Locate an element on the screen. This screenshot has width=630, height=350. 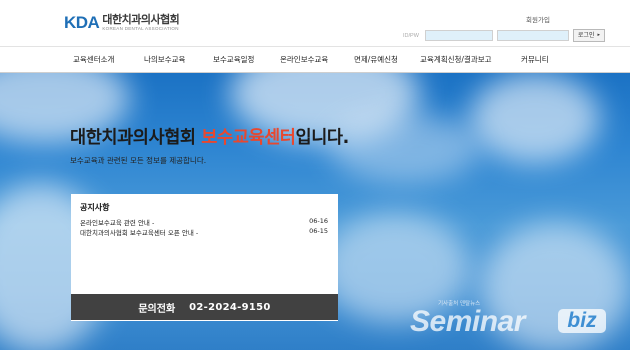
login-button-label: 로그인 is located at coordinates (586, 35).